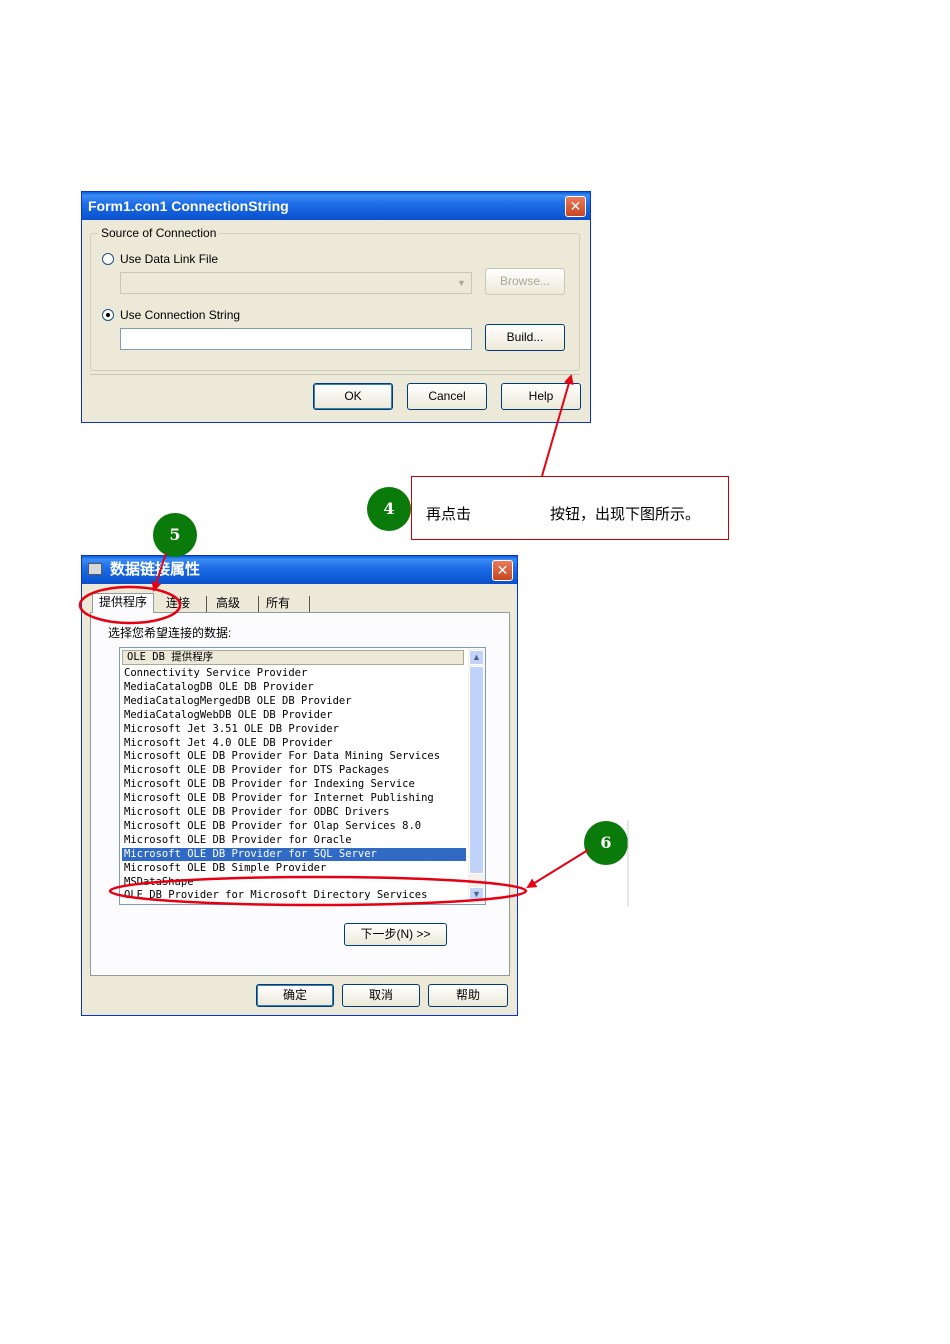 The image size is (950, 1344). What do you see at coordinates (293, 657) in the screenshot?
I see `list-header: OLE DB 提供程序` at bounding box center [293, 657].